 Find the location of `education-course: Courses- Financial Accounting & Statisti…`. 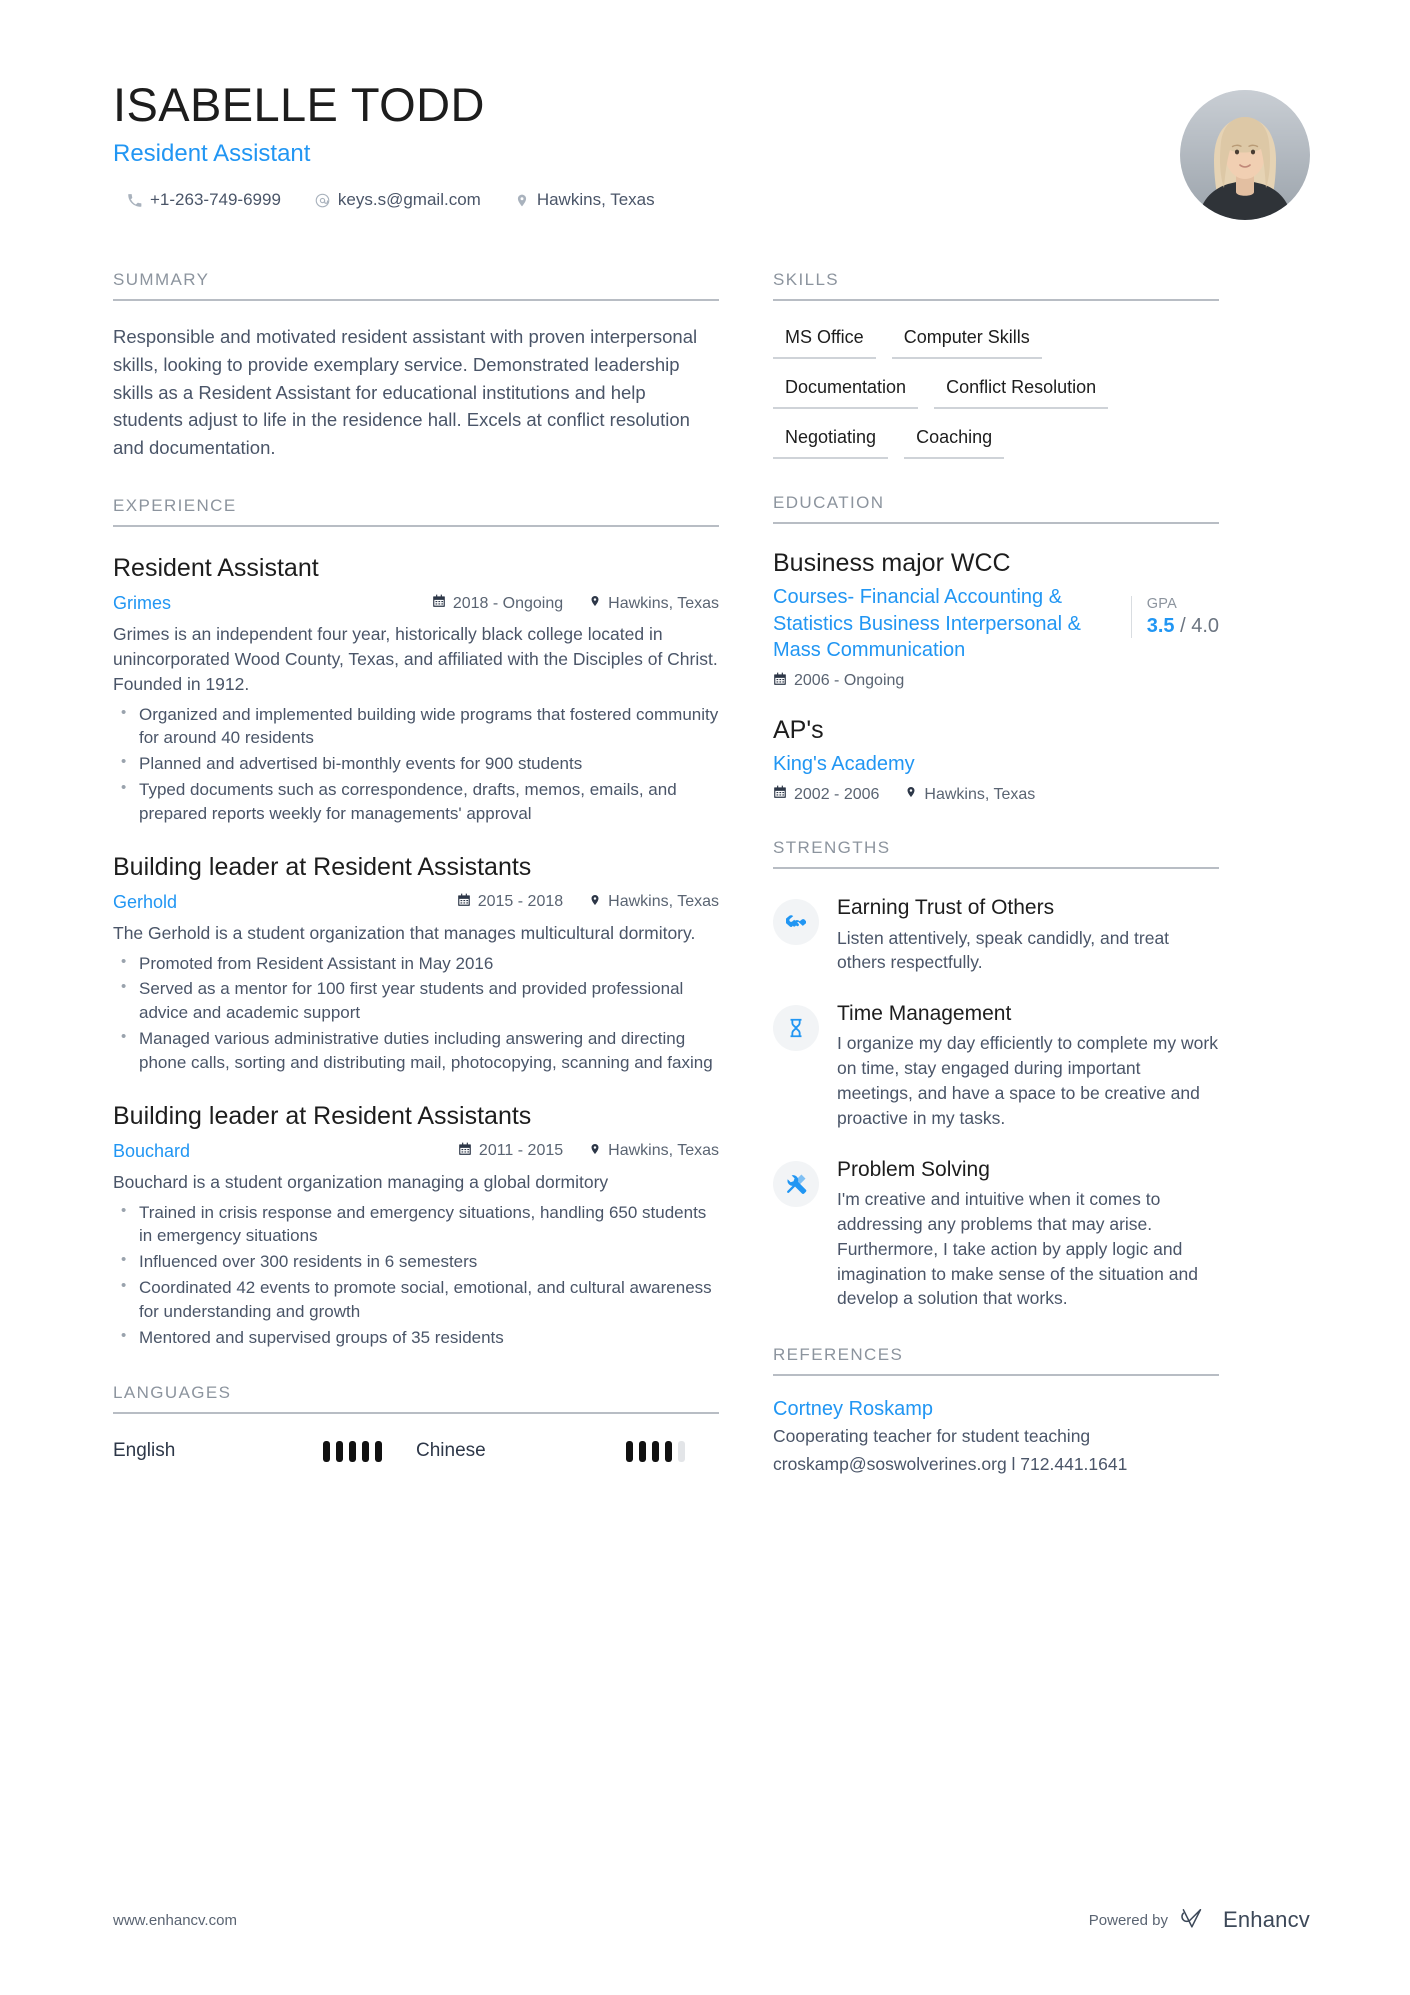

education-course: Courses- Financial Accounting & Statisti… is located at coordinates (945, 624).